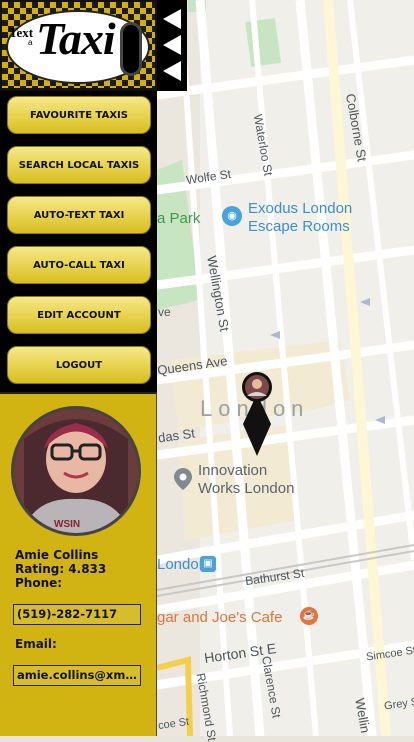 Image resolution: width=414 pixels, height=742 pixels. What do you see at coordinates (36, 644) in the screenshot?
I see `profile-email-label: Email:` at bounding box center [36, 644].